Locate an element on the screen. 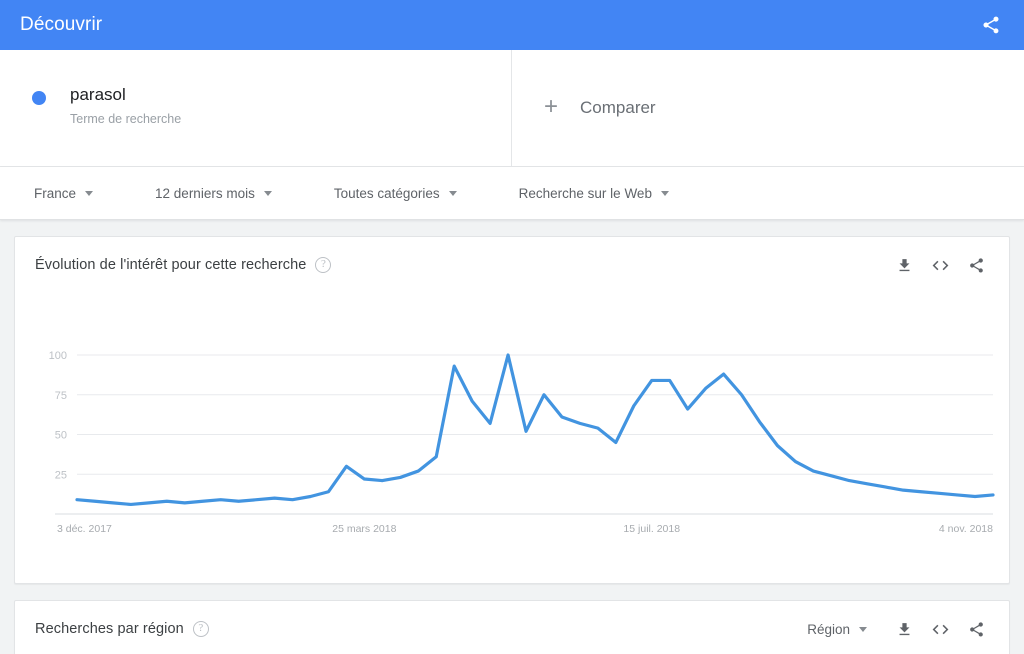  filter-search-type-label: Recherche sur le Web is located at coordinates (585, 193).